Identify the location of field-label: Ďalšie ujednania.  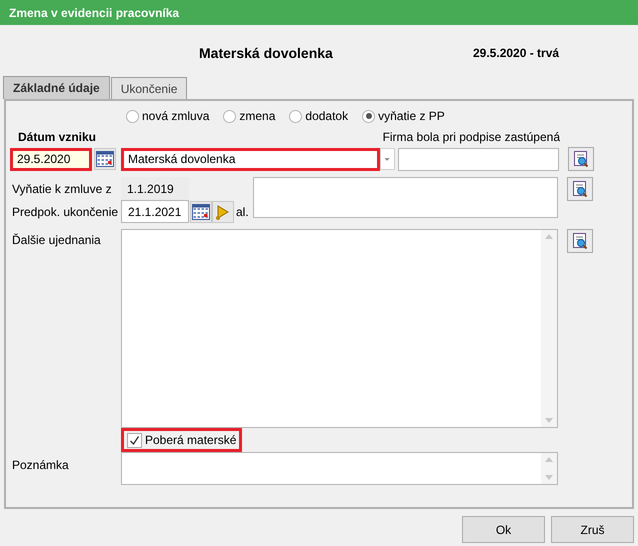
(56, 239).